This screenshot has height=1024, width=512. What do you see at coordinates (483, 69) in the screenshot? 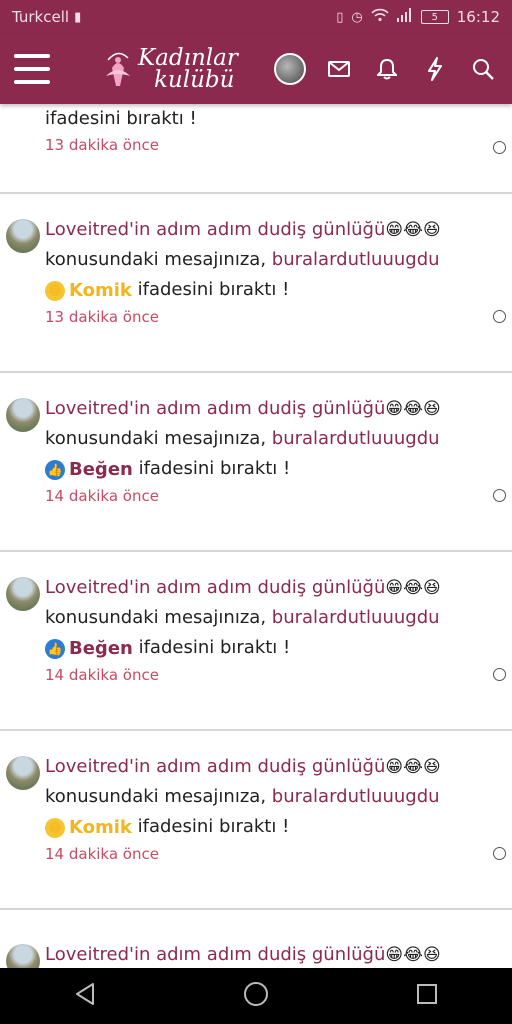
I see `search-icon` at bounding box center [483, 69].